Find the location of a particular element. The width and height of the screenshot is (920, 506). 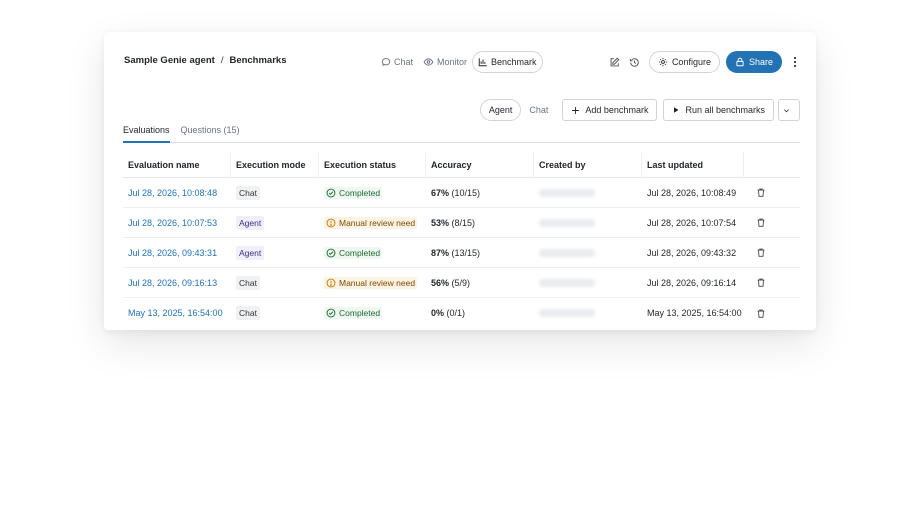

edit-button is located at coordinates (615, 62).